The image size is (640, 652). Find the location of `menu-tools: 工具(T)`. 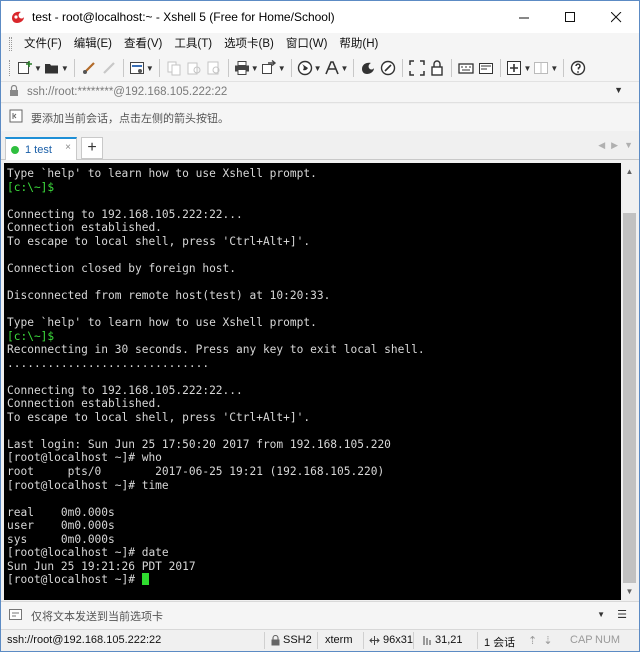

menu-tools: 工具(T) is located at coordinates (193, 44).